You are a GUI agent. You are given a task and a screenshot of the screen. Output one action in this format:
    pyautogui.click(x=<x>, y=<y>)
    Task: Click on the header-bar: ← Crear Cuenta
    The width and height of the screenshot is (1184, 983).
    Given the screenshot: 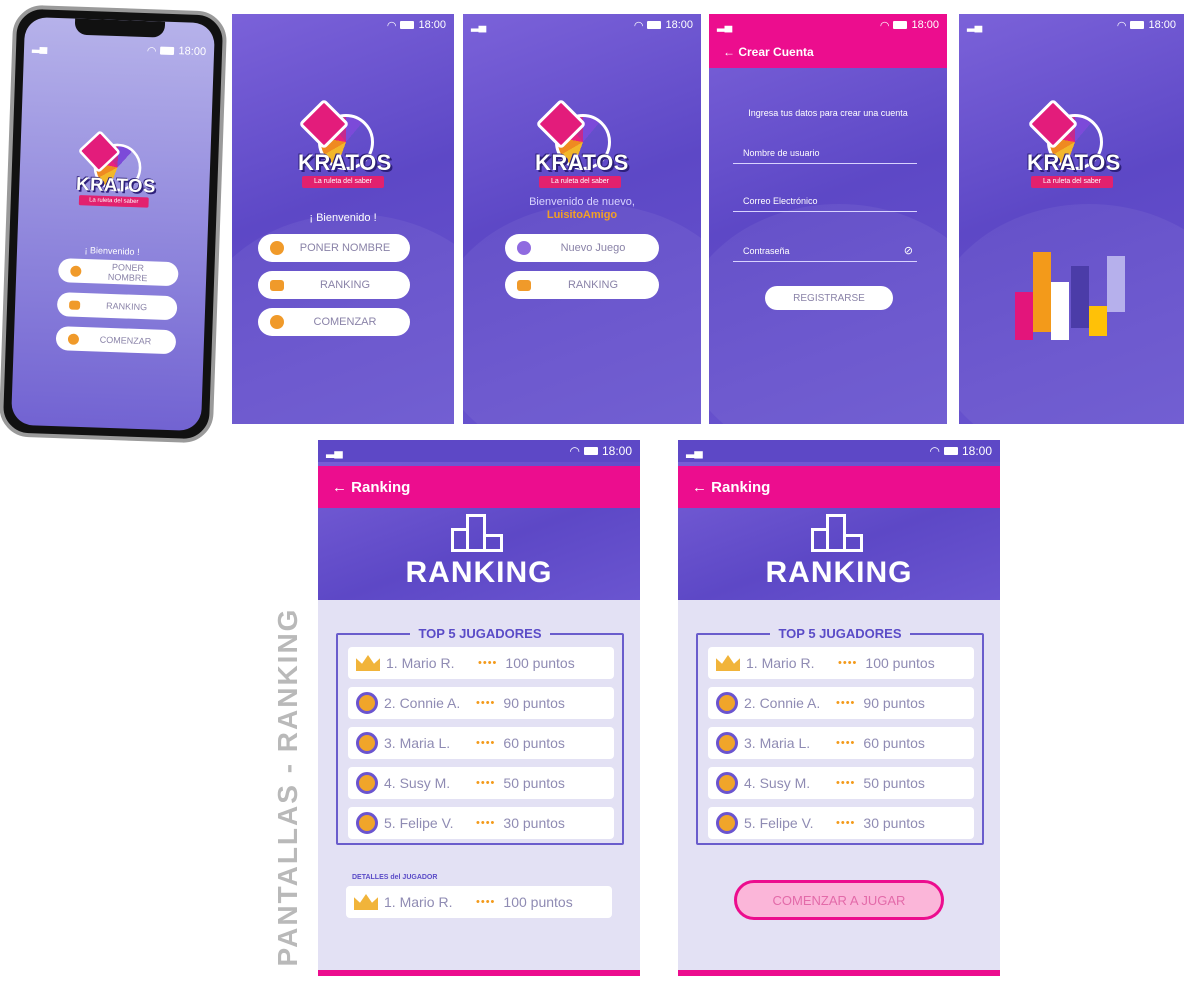 What is the action you would take?
    pyautogui.click(x=828, y=52)
    